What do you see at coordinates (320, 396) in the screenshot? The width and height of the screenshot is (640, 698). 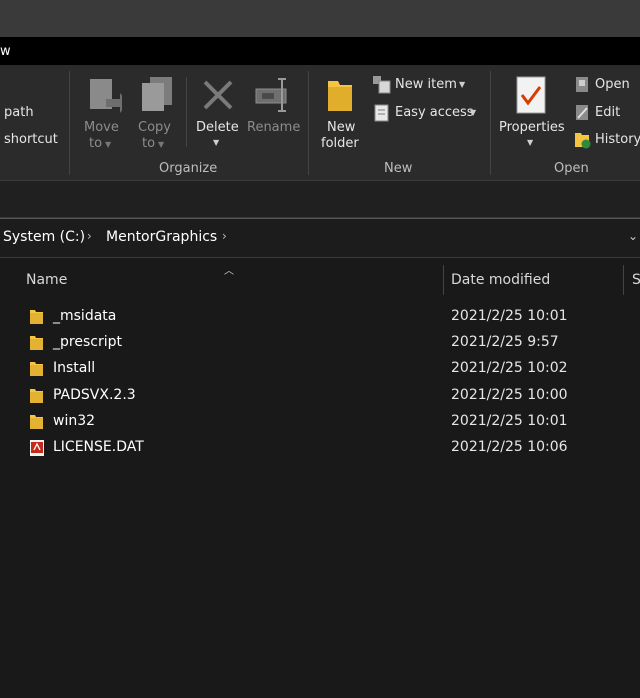 I see `file-list-row: PADSVX.2.3 2021/2/25 10:00` at bounding box center [320, 396].